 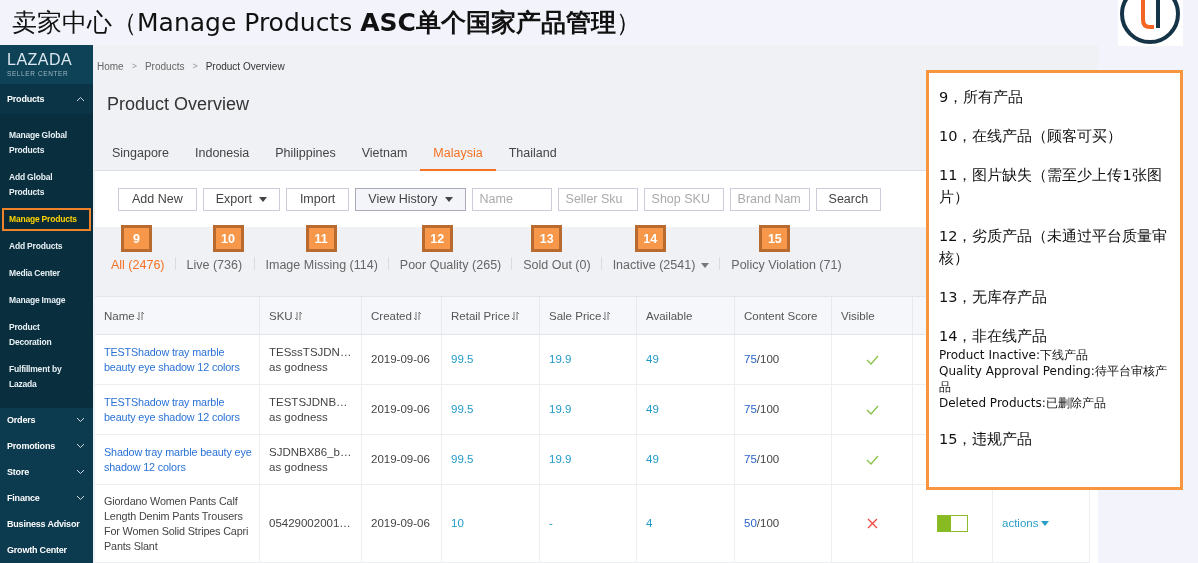 I want to click on table-cell: Giordano Women Pants Calf Length Denim Pants Trousers For Women Solid Stripes Capri Pants Slant, so click(x=177, y=524).